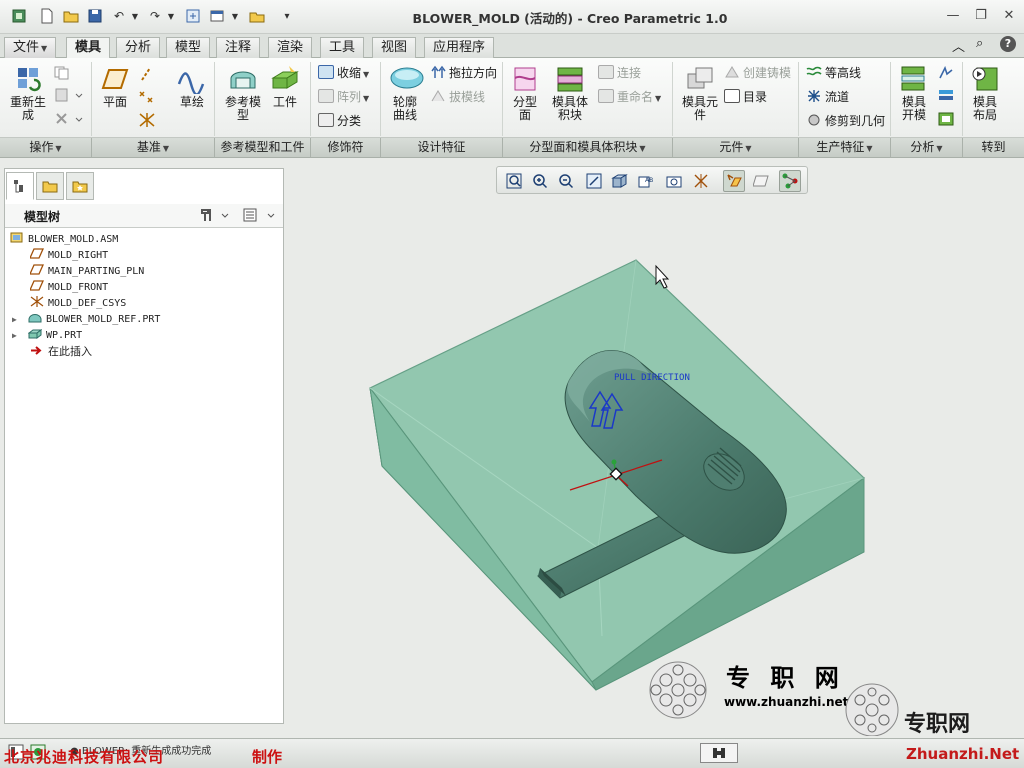  Describe the element at coordinates (115, 86) in the screenshot. I see `plane-button: 平面` at that location.